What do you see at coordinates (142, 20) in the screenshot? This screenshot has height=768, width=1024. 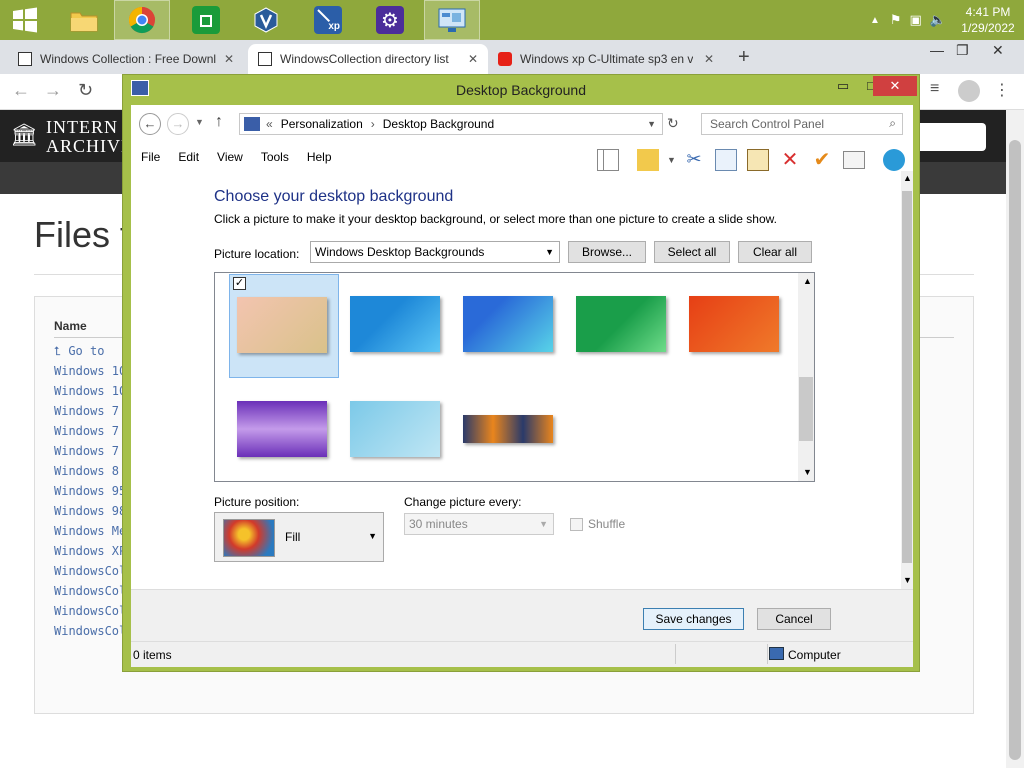 I see `chrome-taskbar-button` at bounding box center [142, 20].